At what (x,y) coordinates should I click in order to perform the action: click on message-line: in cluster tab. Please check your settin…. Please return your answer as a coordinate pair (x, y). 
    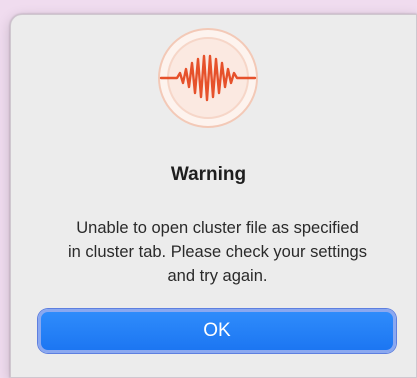
    Looking at the image, I should click on (217, 252).